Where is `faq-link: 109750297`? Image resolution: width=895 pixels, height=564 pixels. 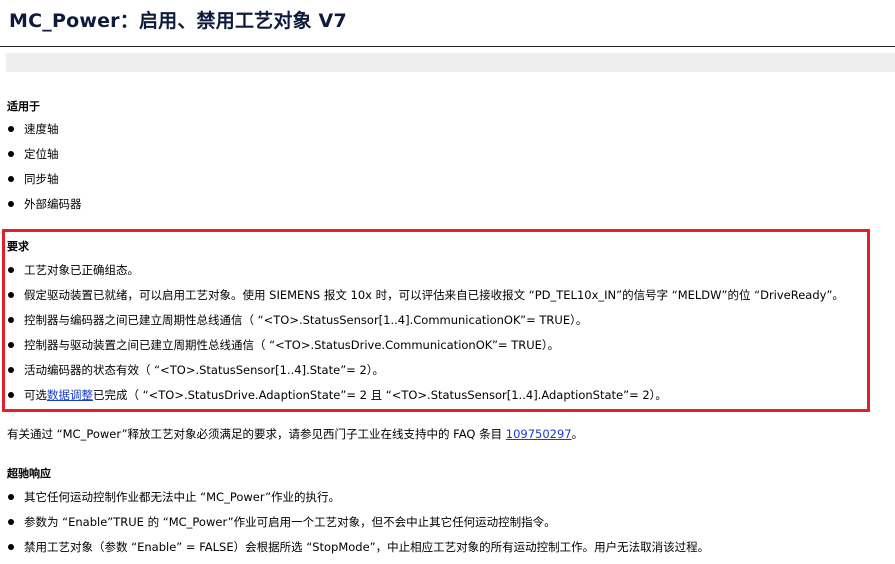 faq-link: 109750297 is located at coordinates (539, 434).